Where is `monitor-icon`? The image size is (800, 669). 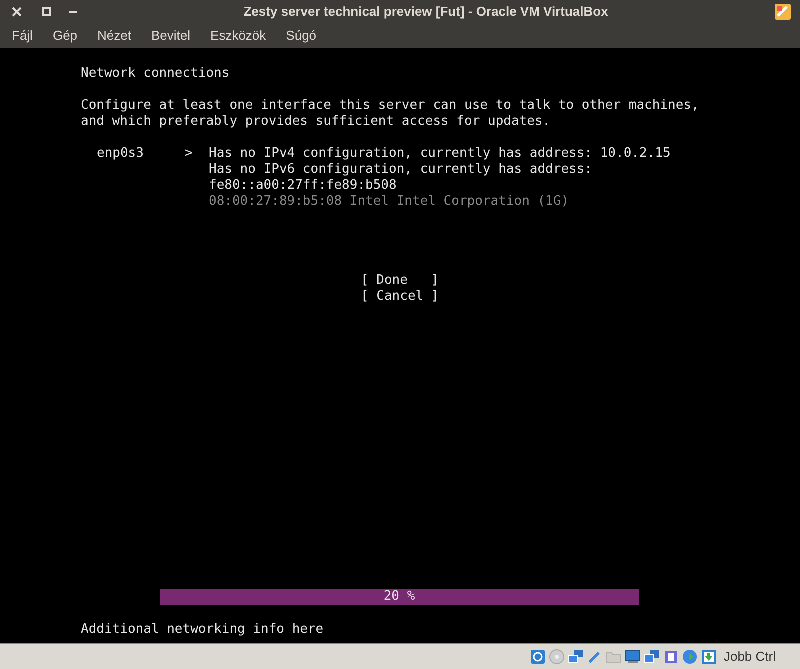 monitor-icon is located at coordinates (632, 656).